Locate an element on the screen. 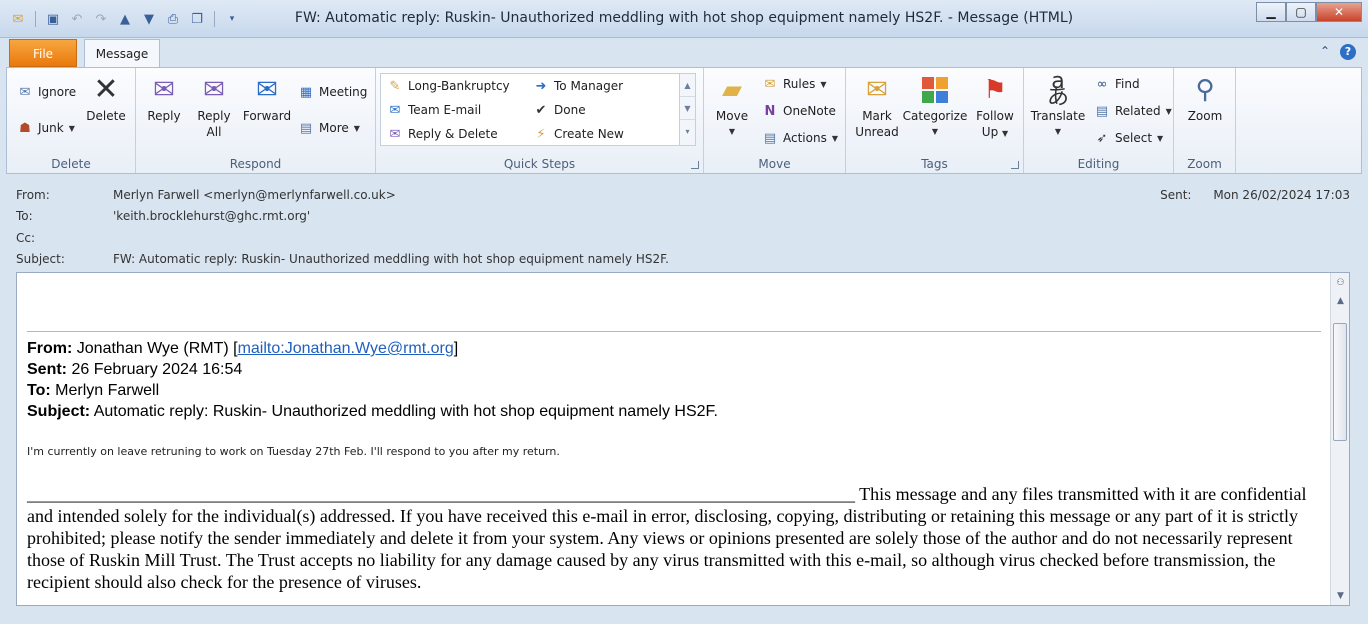 Image resolution: width=1368 pixels, height=624 pixels. find-button: ∞ Find is located at coordinates (1117, 84).